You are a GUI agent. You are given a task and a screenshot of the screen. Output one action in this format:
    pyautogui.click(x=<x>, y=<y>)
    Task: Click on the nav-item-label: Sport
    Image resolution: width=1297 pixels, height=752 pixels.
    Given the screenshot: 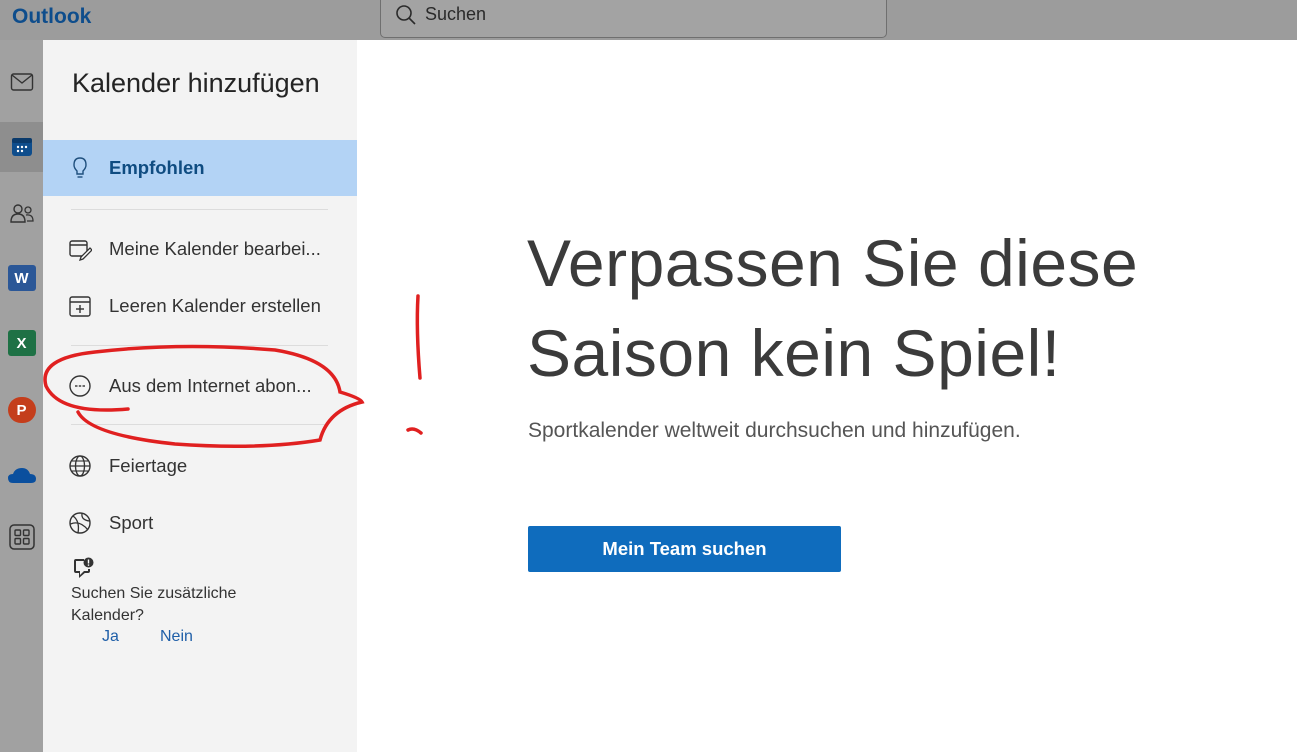 What is the action you would take?
    pyautogui.click(x=131, y=522)
    